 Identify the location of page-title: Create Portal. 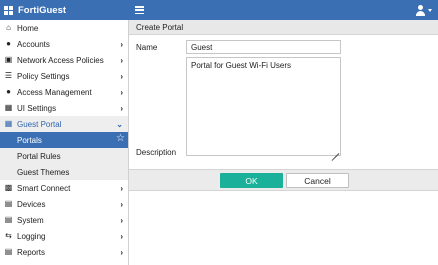
(283, 27).